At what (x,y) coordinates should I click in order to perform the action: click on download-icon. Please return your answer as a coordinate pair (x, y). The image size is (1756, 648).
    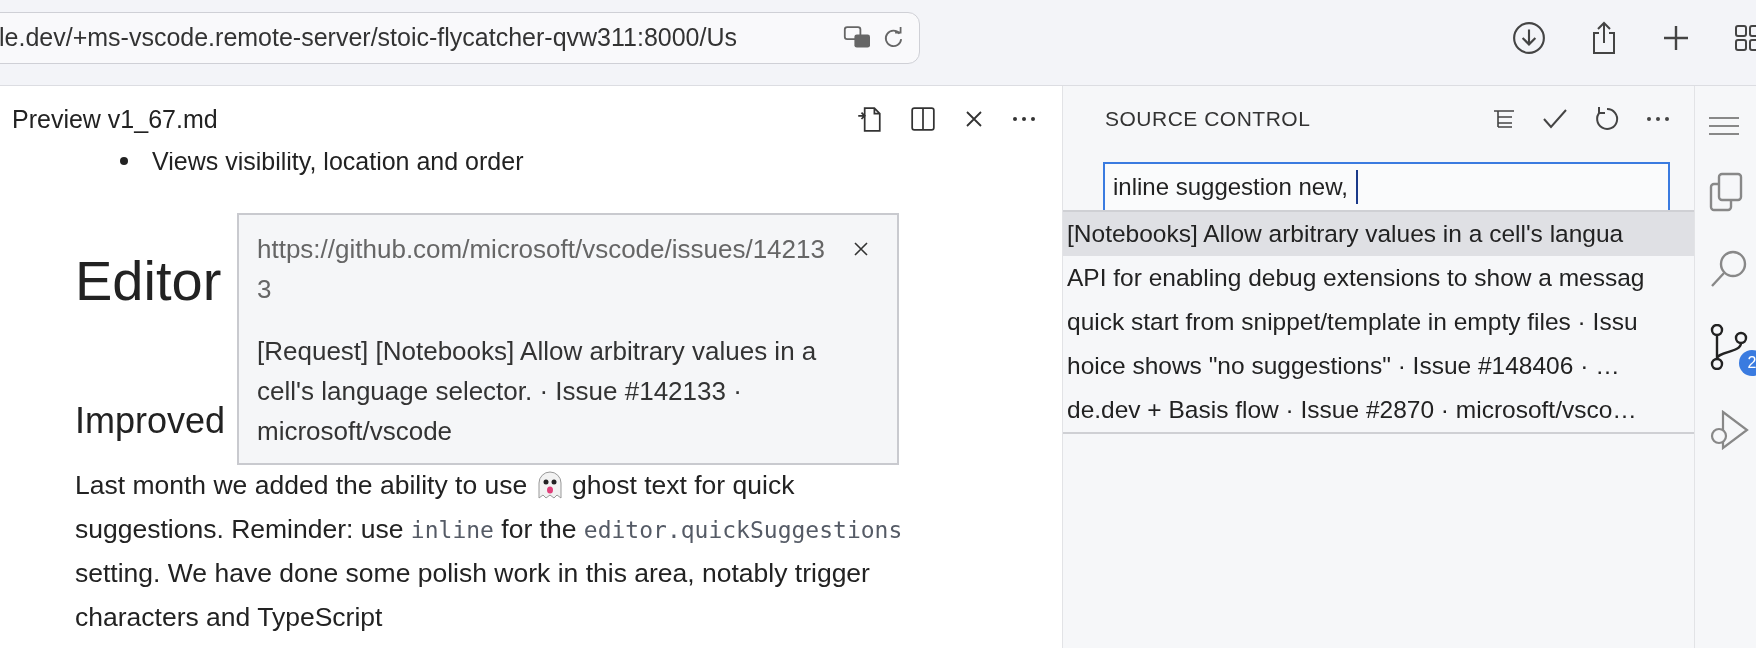
    Looking at the image, I should click on (1529, 37).